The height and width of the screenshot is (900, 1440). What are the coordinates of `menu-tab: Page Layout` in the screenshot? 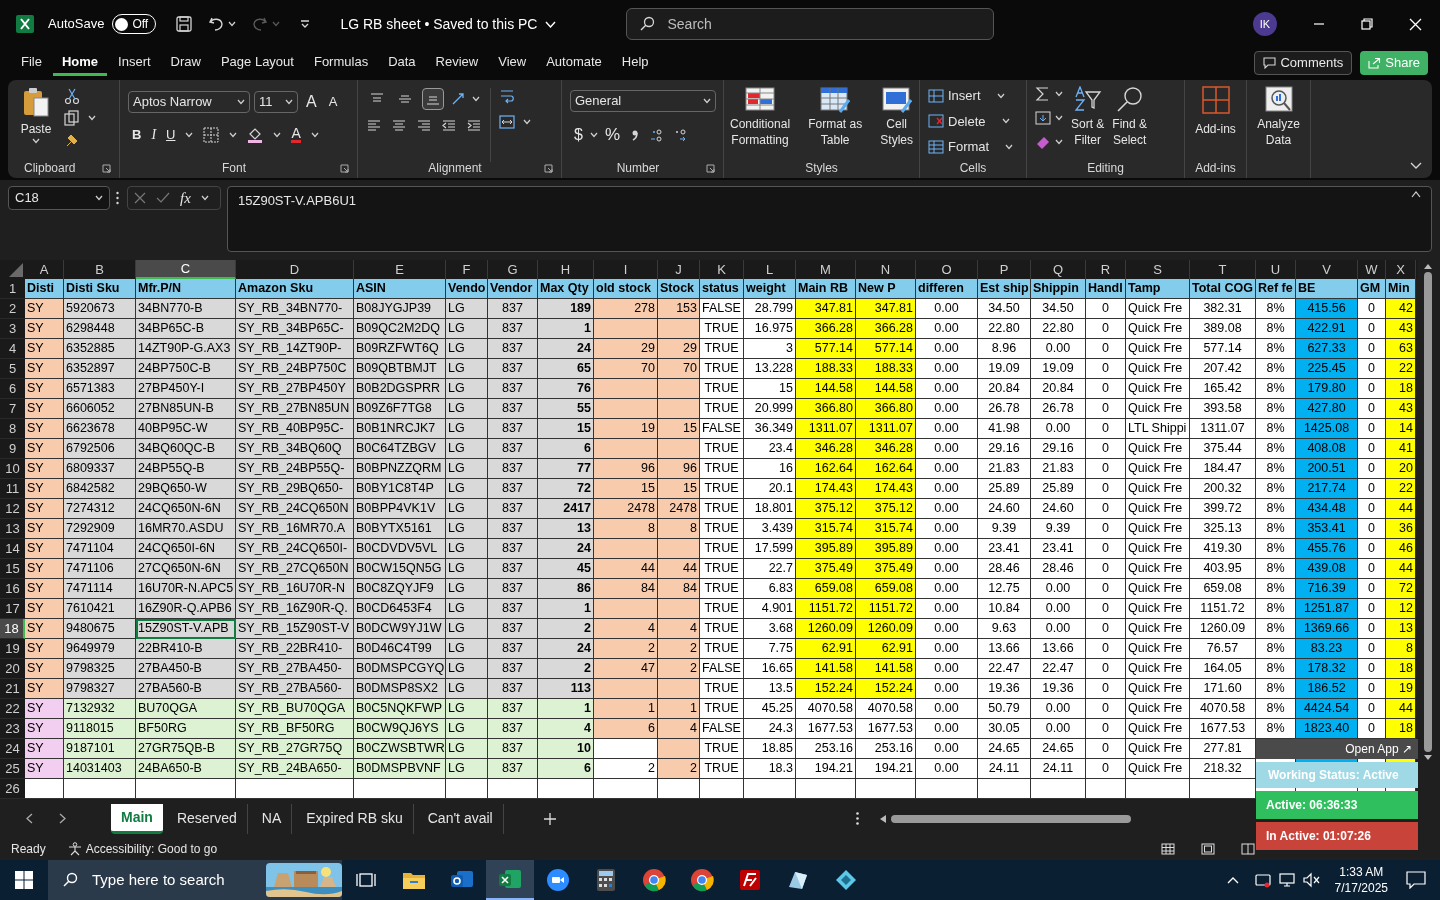 It's located at (257, 63).